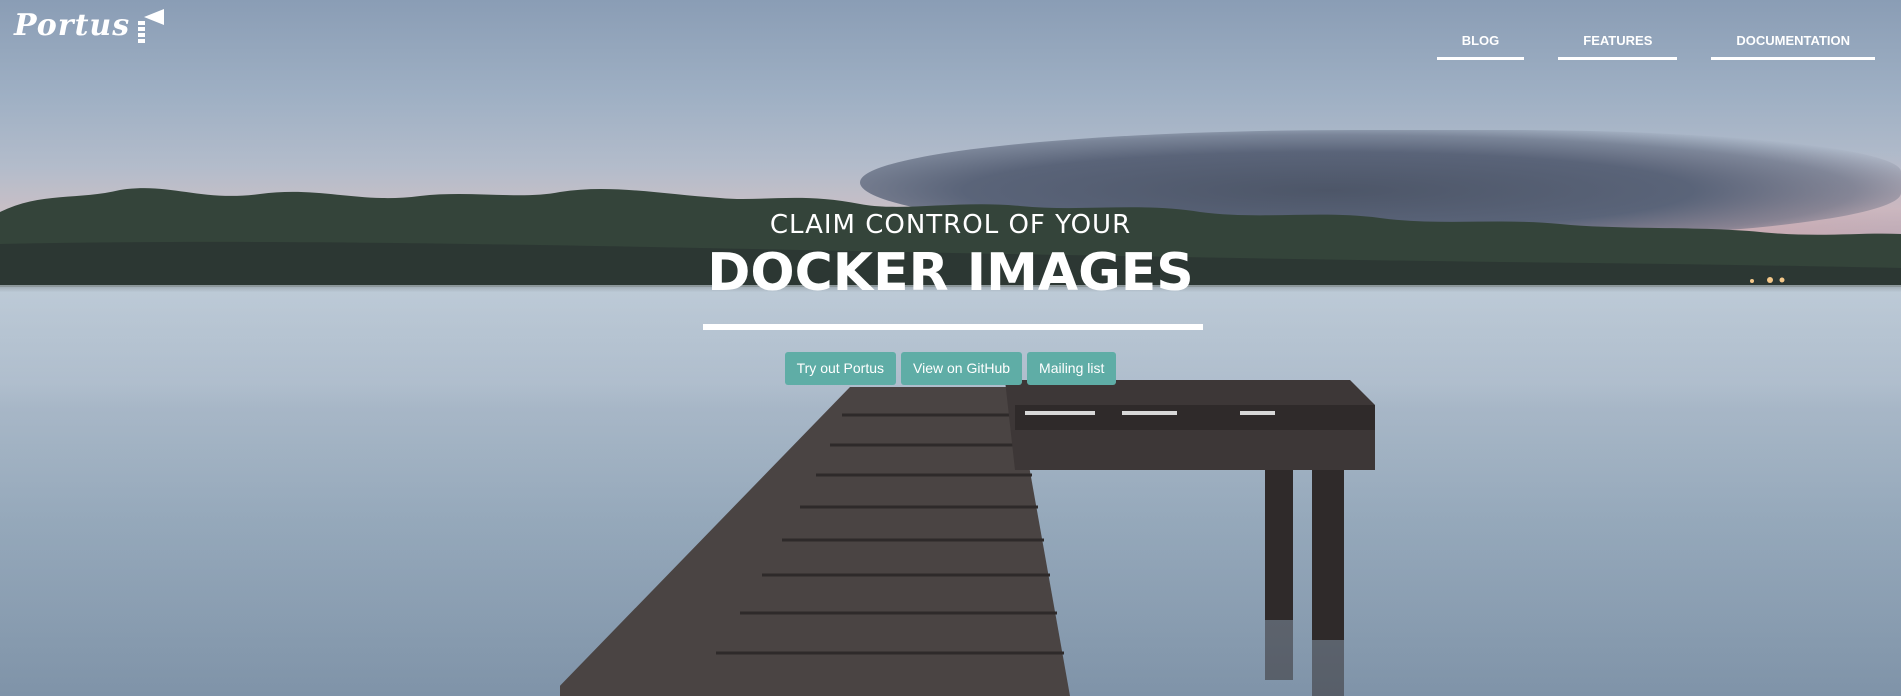 This screenshot has height=696, width=1901. What do you see at coordinates (953, 327) in the screenshot?
I see `headline-divider` at bounding box center [953, 327].